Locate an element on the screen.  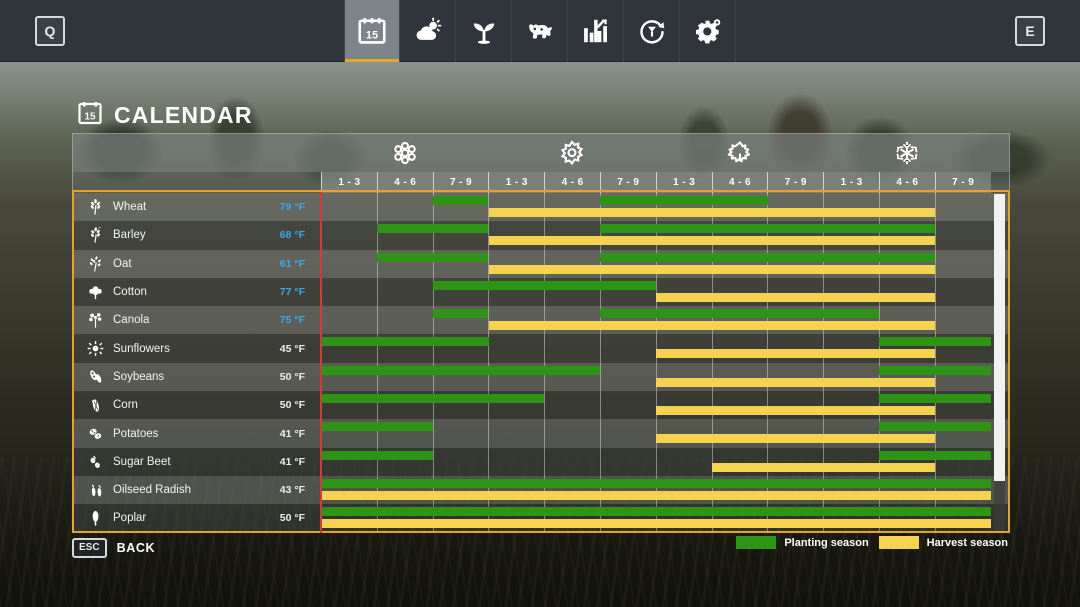
crop-label-cell: Canola 75 °F is located at coordinates (197, 320).